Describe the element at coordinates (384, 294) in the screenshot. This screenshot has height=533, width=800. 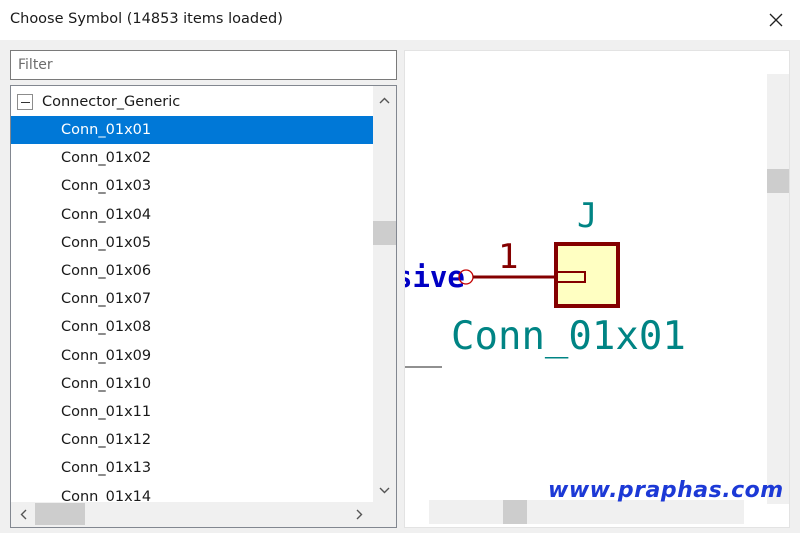
I see `tree-vertical-scrollbar` at that location.